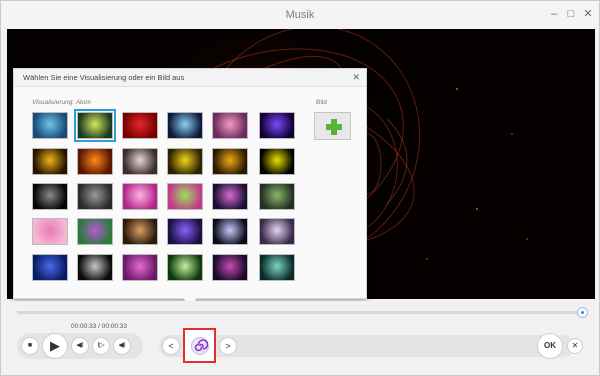 Image resolution: width=600 pixels, height=376 pixels. Describe the element at coordinates (80, 346) in the screenshot. I see `previous-button: ◀I` at that location.